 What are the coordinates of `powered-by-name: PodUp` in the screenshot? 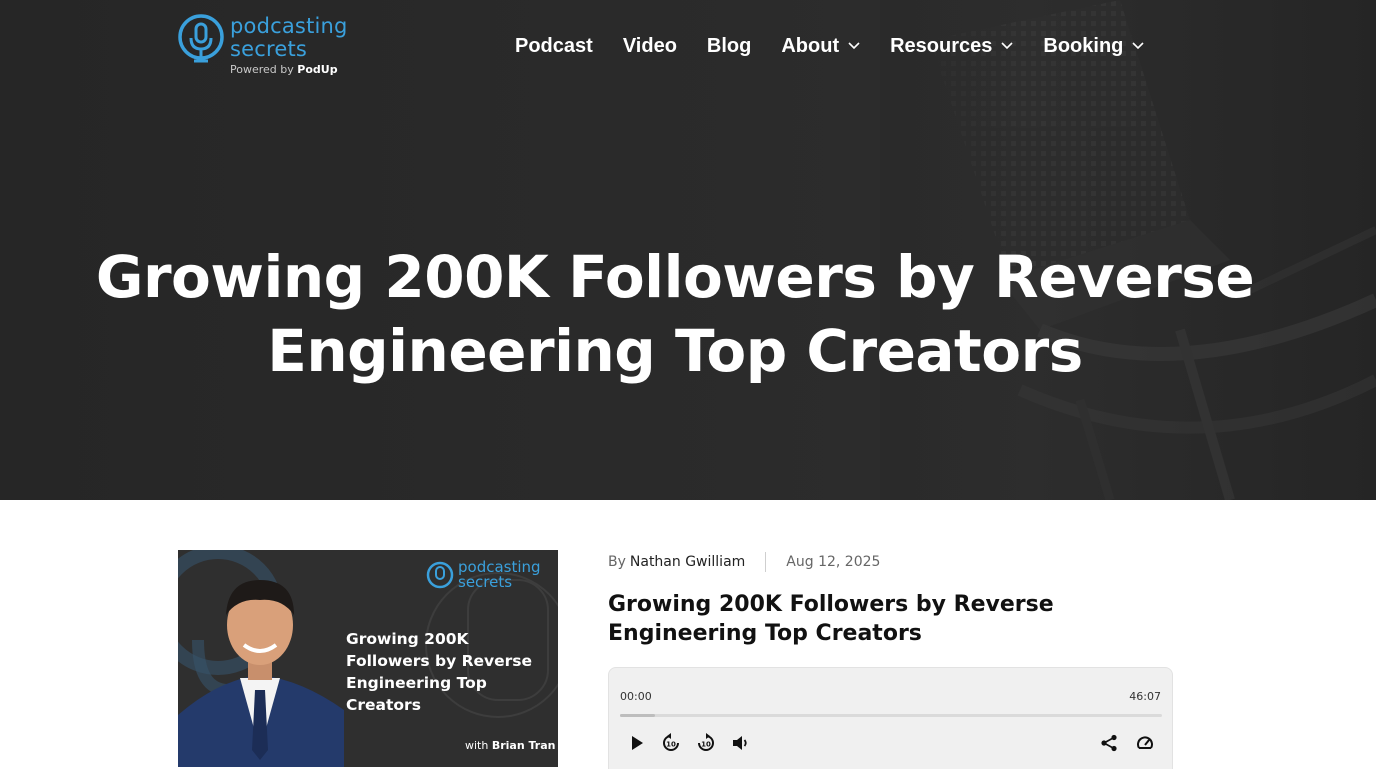 It's located at (317, 69).